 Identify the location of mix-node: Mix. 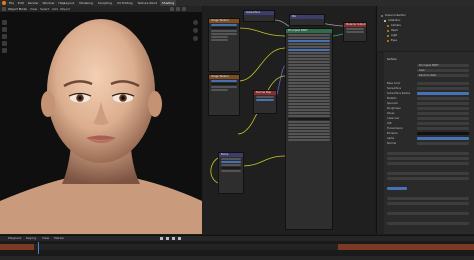
(307, 20).